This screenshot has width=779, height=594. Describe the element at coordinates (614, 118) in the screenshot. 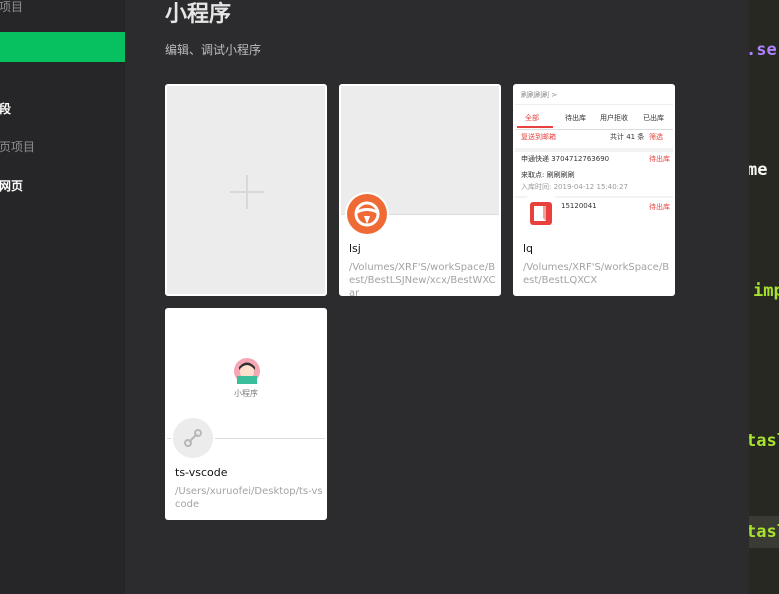

I see `mock-tab: 用户拒收` at that location.